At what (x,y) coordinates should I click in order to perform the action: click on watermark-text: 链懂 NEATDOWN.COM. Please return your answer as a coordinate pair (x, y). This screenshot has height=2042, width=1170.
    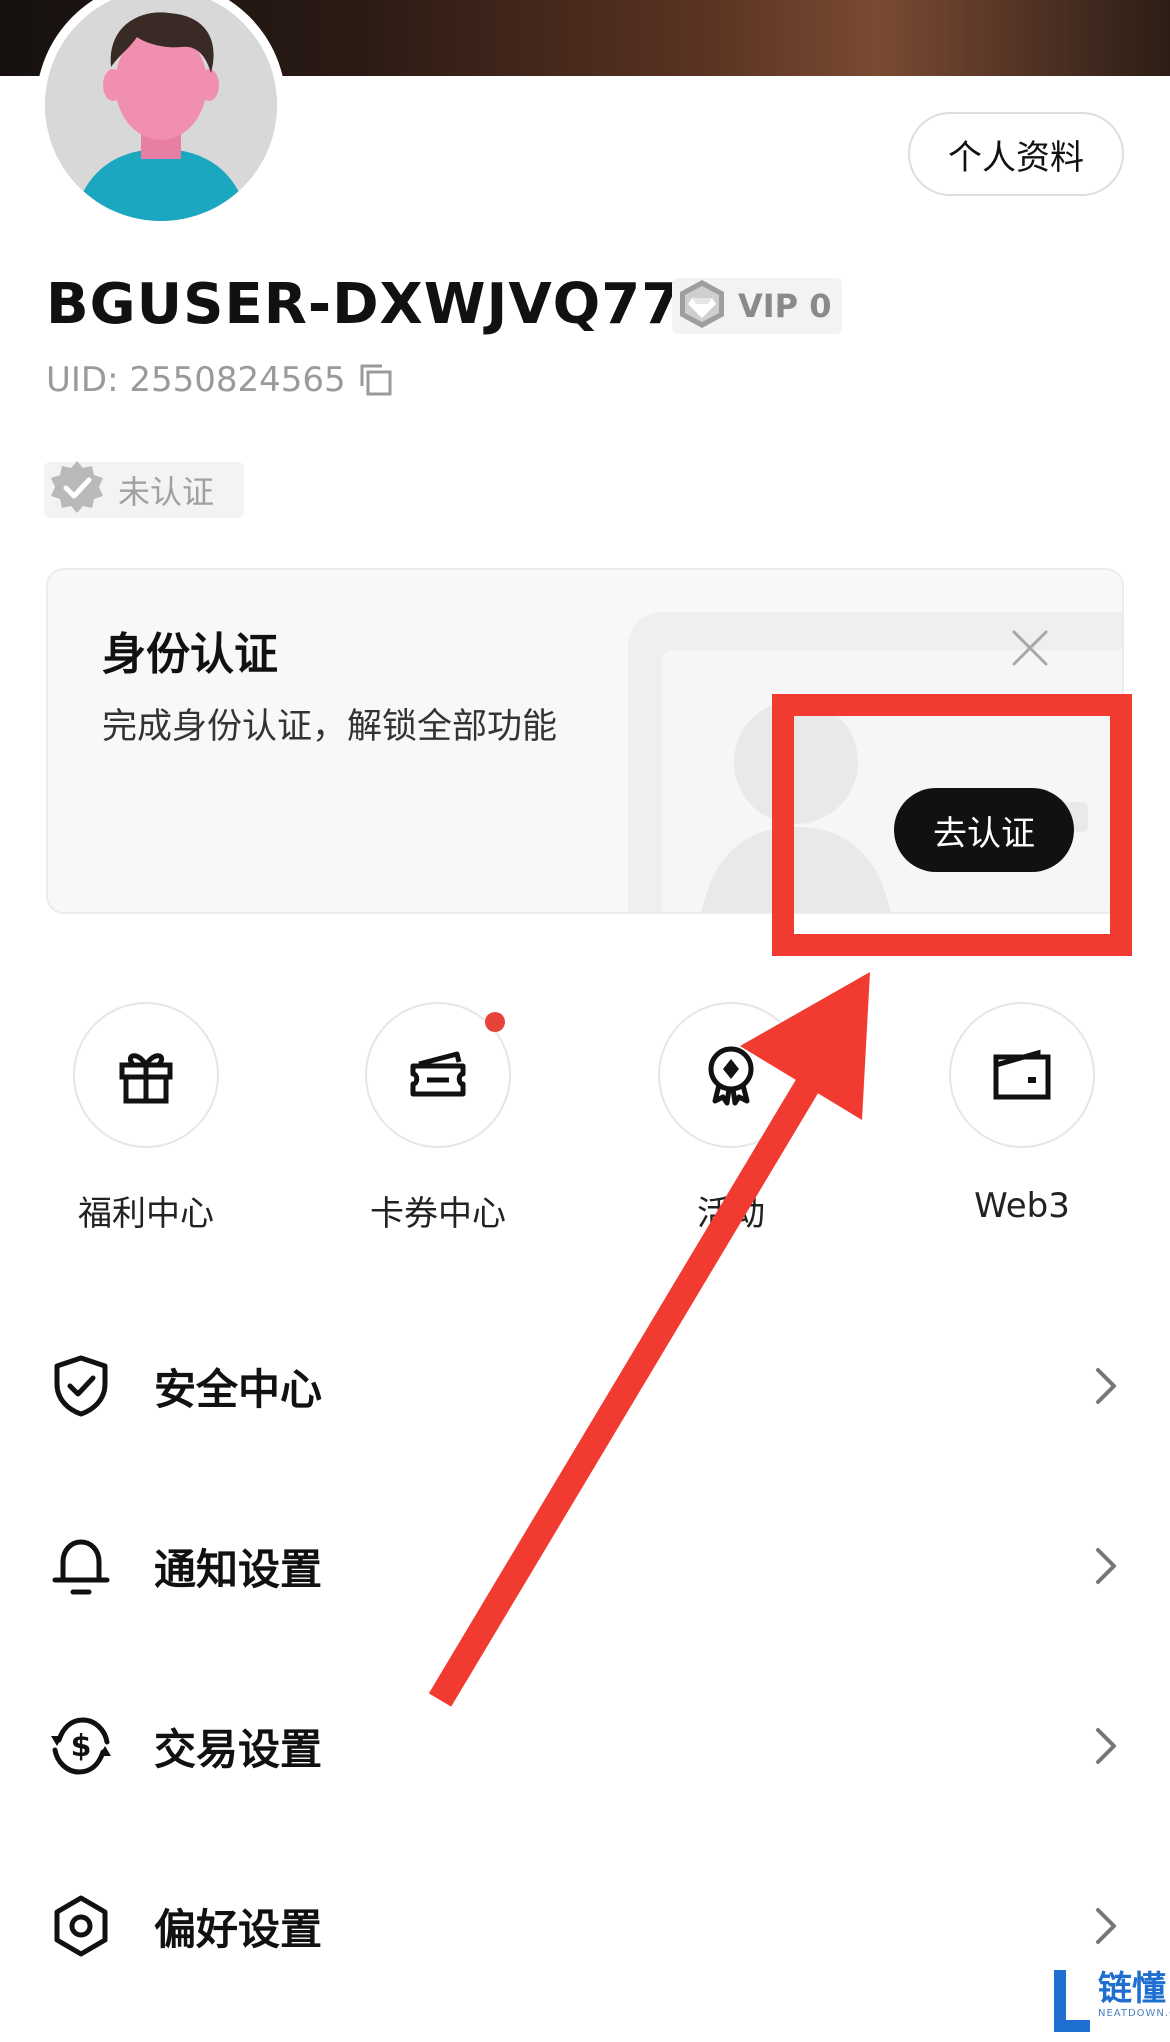
    Looking at the image, I should click on (1134, 1994).